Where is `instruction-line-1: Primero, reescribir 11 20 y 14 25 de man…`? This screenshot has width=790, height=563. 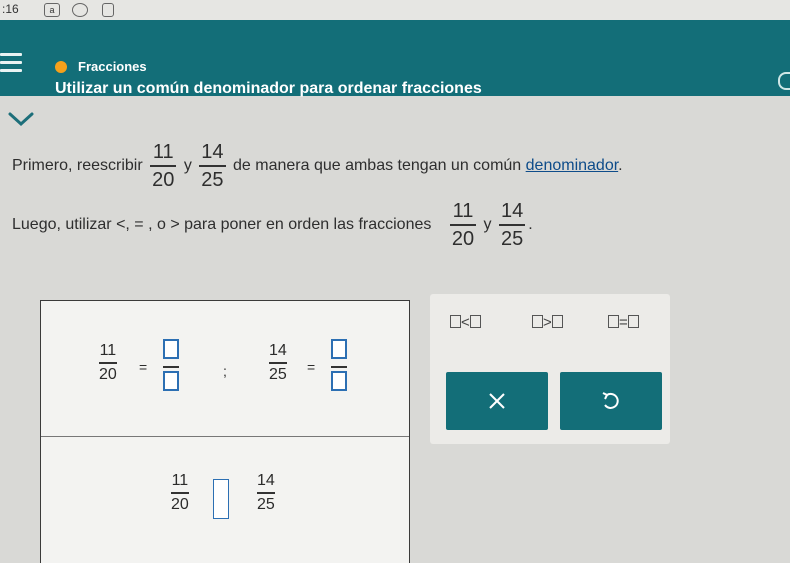
instruction-line-1: Primero, reescribir 11 20 y 14 25 de man… is located at coordinates (317, 166).